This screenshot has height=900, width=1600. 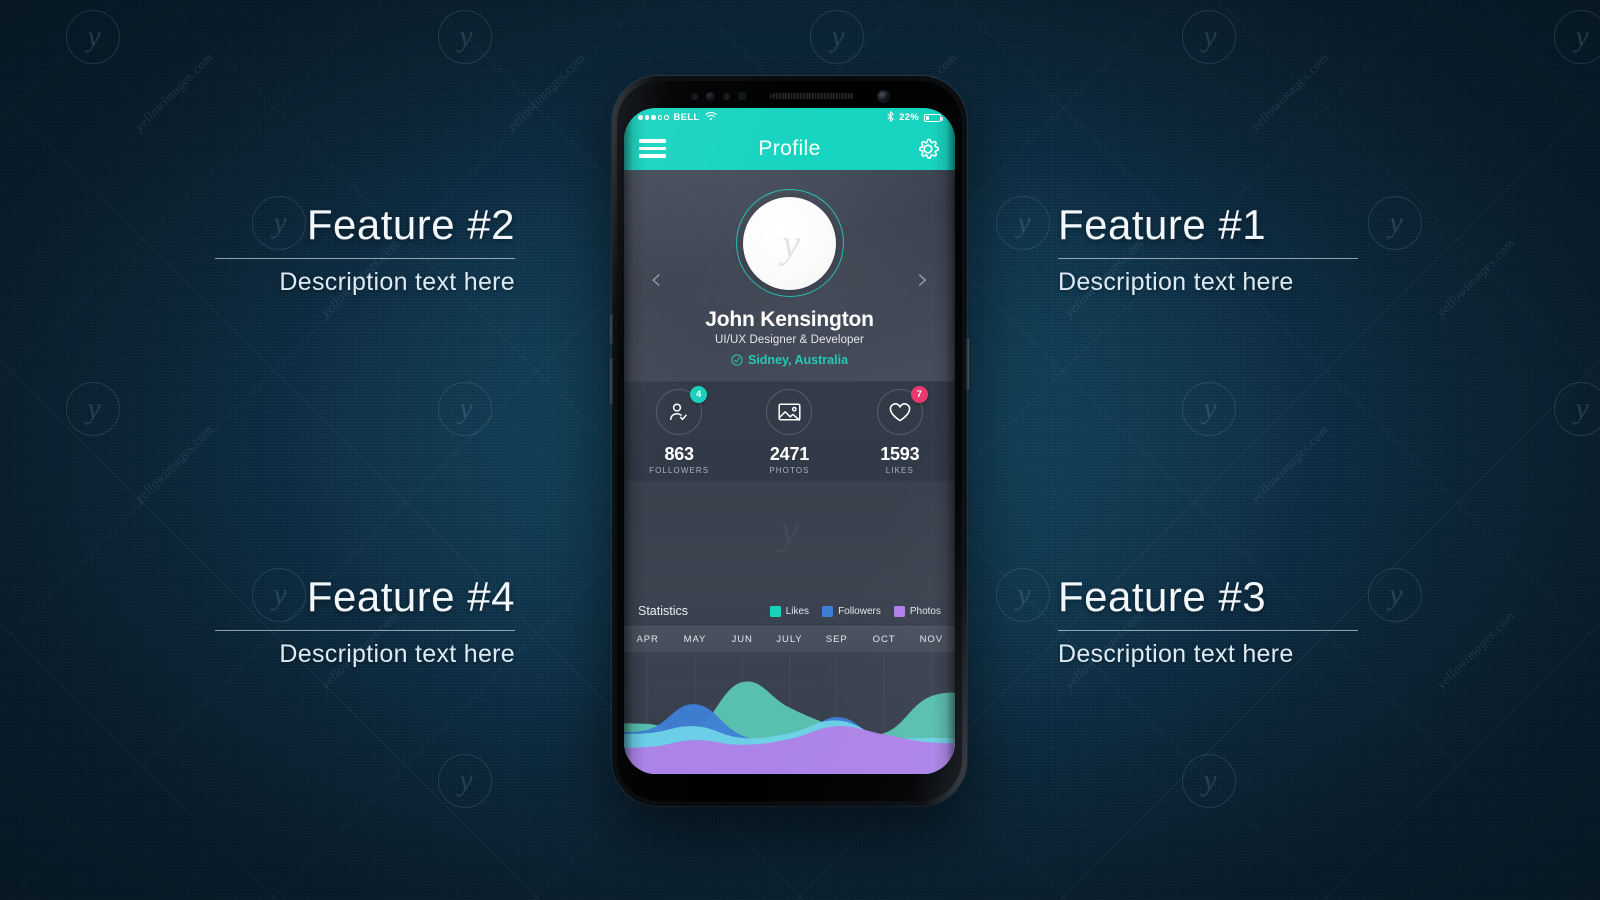 I want to click on followers-value: 863, so click(x=679, y=453).